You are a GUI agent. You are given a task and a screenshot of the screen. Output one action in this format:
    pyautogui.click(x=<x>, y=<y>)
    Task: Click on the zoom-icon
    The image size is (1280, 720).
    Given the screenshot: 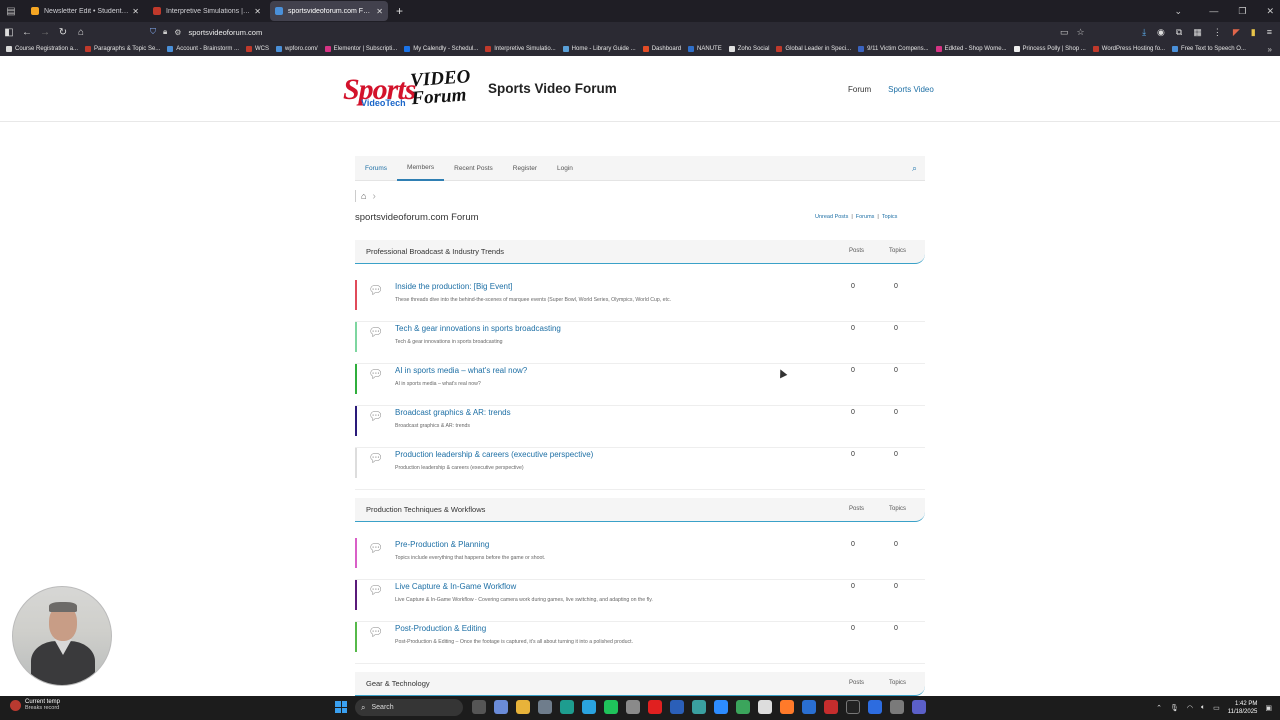 What is the action you would take?
    pyautogui.click(x=721, y=707)
    